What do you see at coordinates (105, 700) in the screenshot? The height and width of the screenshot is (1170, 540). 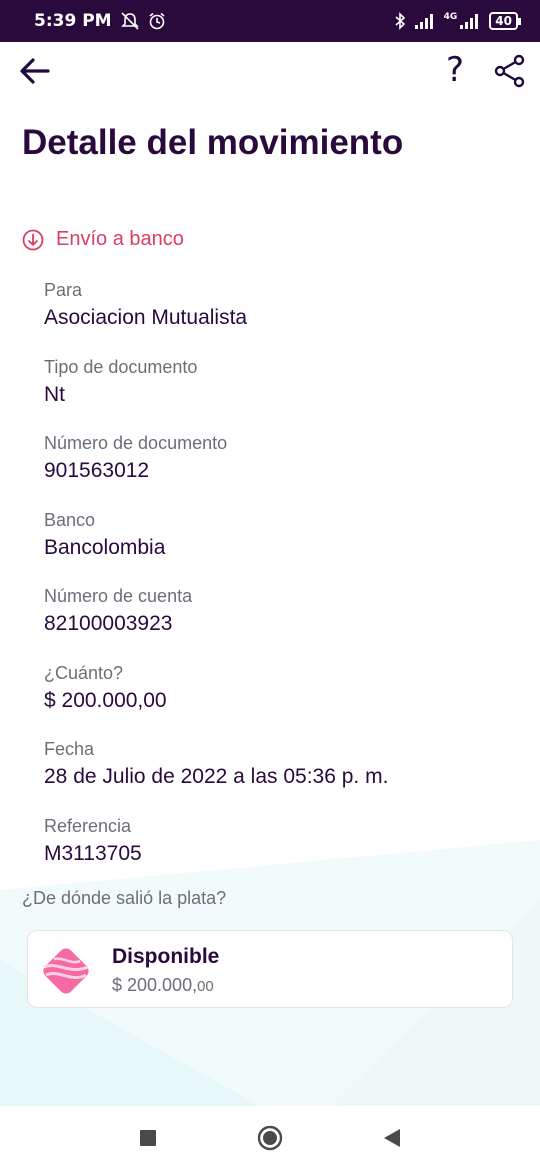 I see `detail-value: $ 200.000,00` at bounding box center [105, 700].